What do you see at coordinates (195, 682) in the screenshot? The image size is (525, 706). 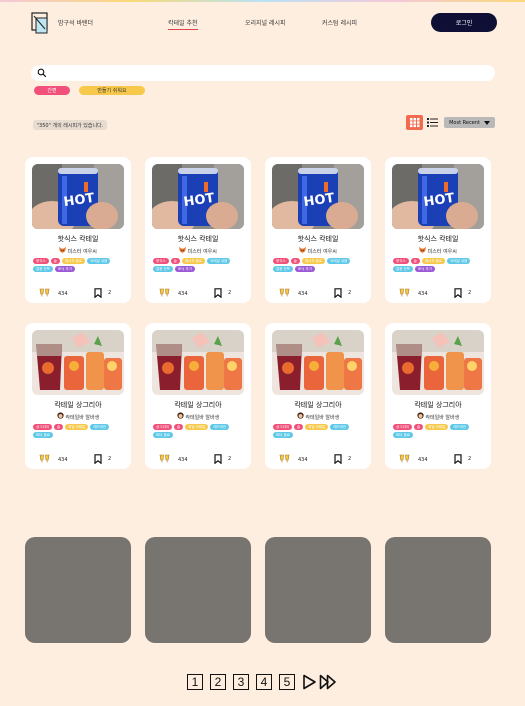 I see `page-button-1: 1` at bounding box center [195, 682].